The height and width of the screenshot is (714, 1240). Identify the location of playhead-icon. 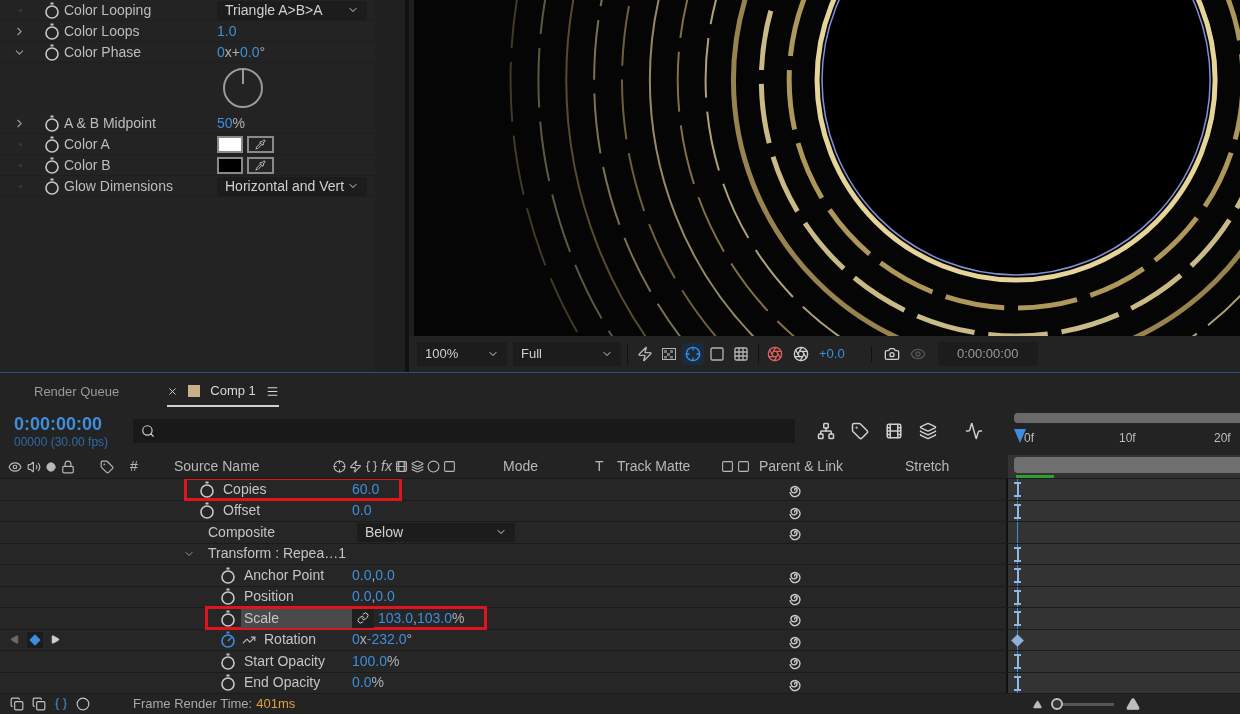
(1020, 436).